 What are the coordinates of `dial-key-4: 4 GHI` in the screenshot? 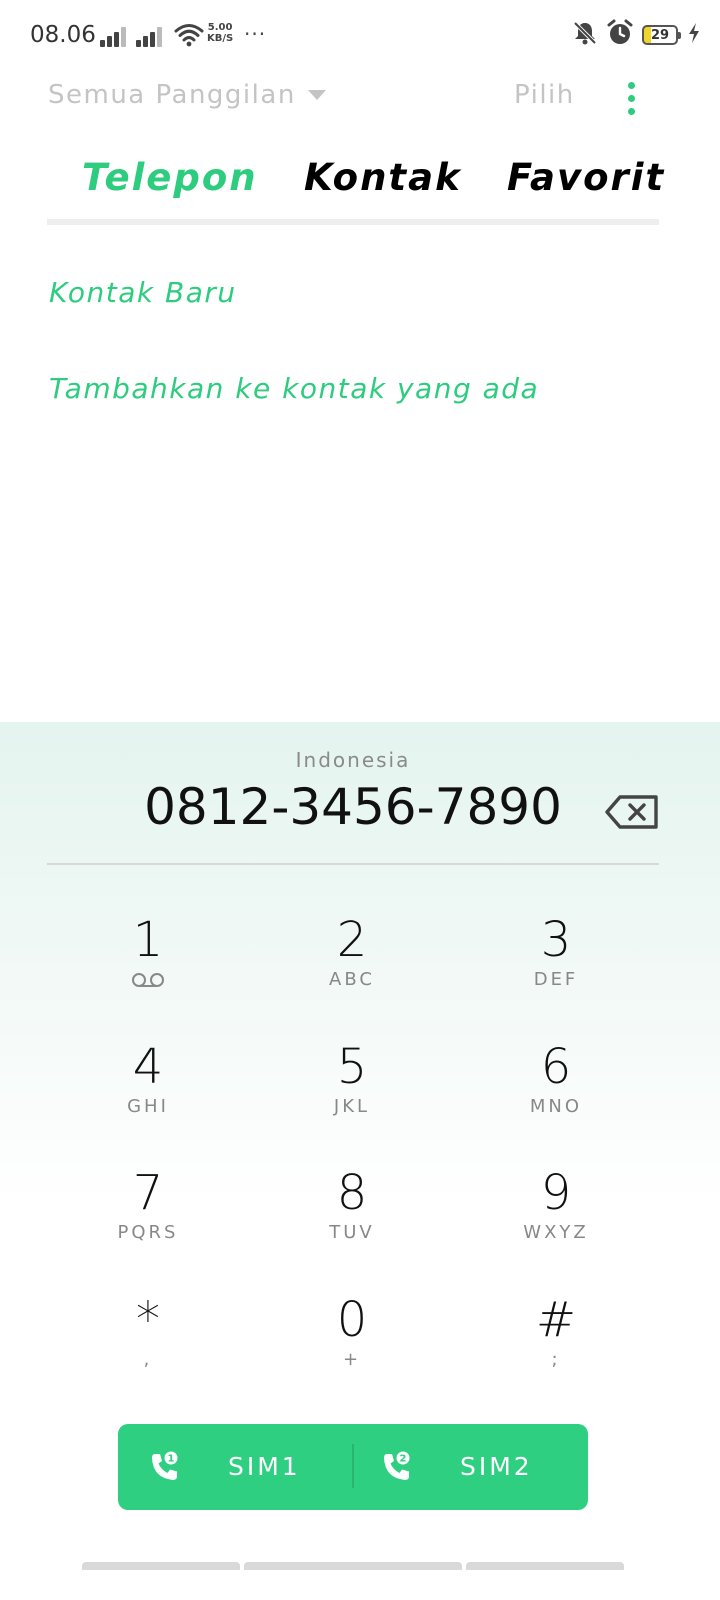 It's located at (148, 1089).